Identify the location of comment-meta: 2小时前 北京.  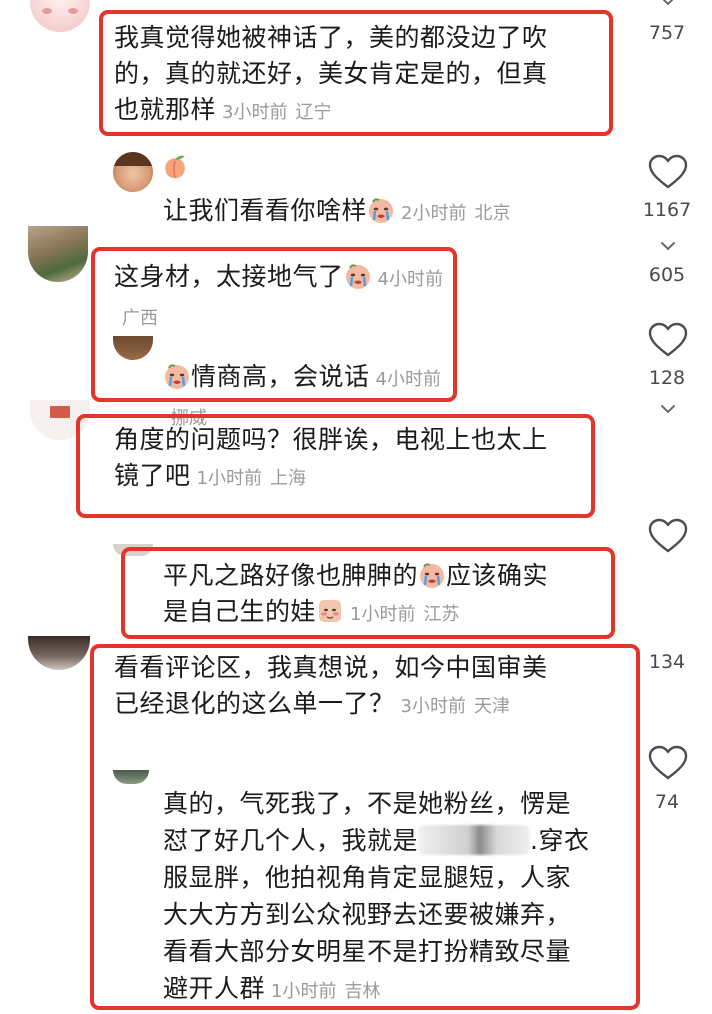
(455, 213).